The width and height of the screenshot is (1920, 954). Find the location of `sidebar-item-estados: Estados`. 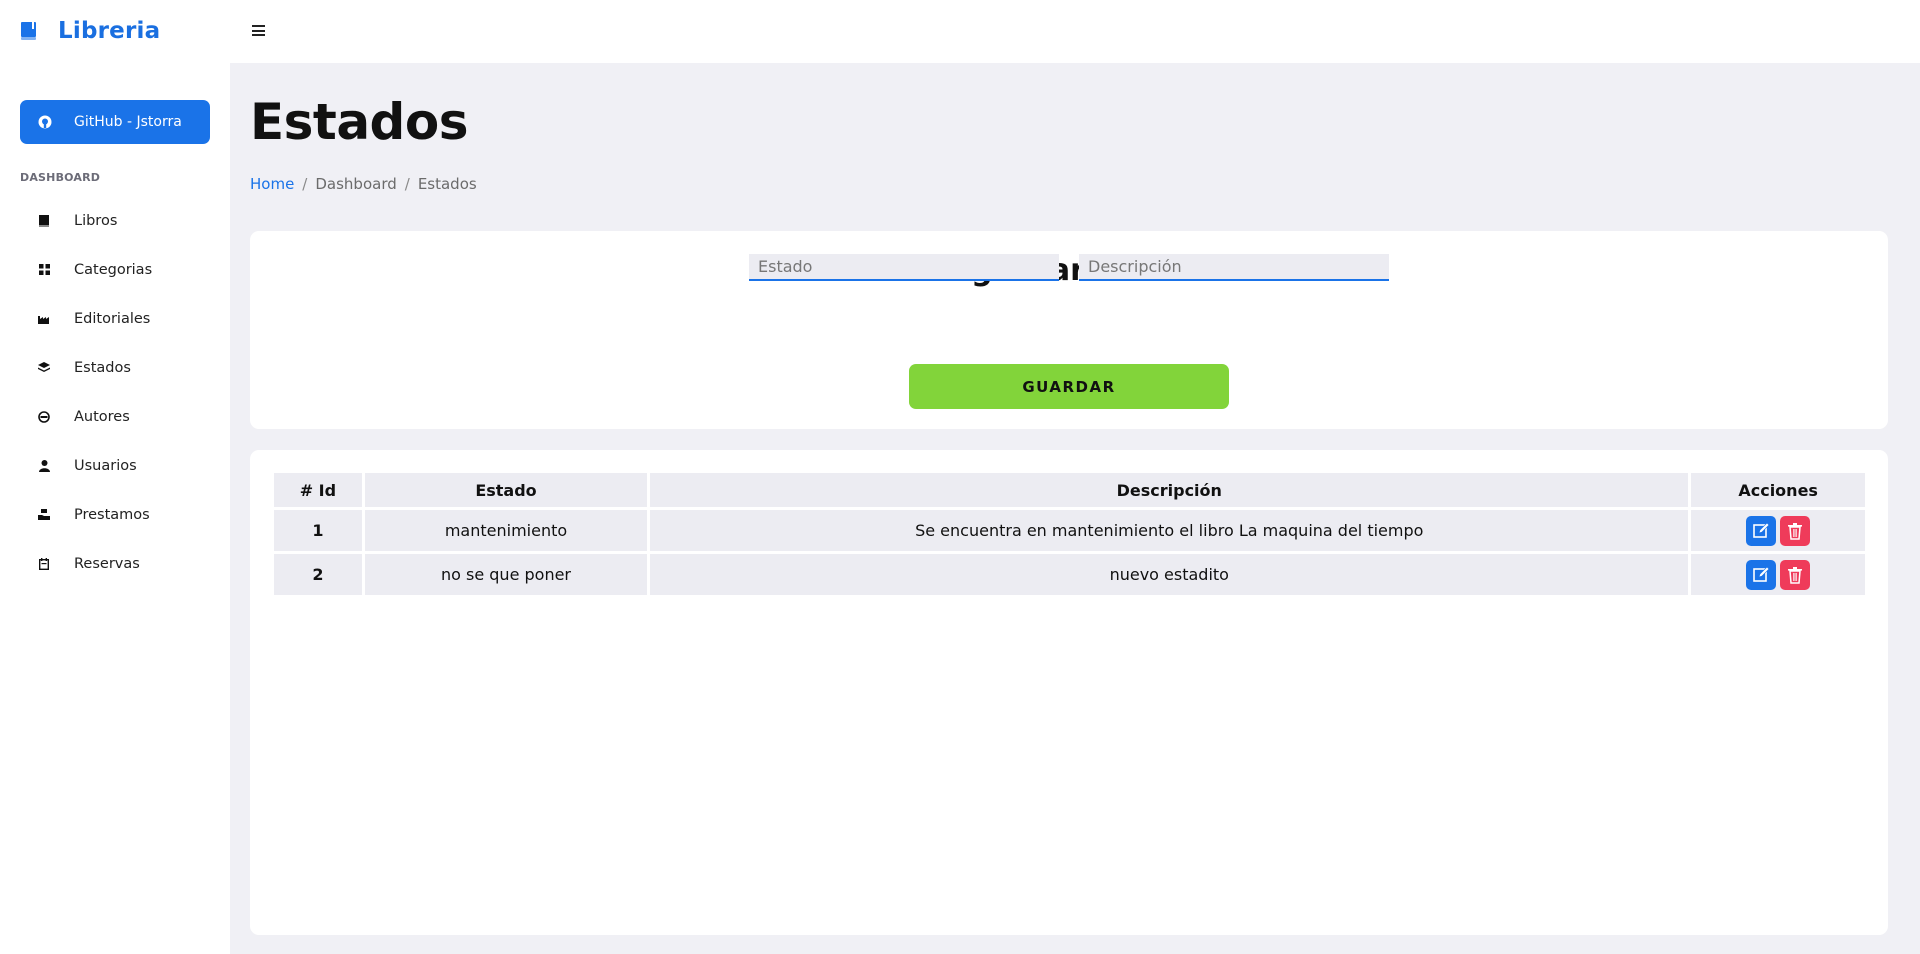

sidebar-item-estados: Estados is located at coordinates (115, 367).